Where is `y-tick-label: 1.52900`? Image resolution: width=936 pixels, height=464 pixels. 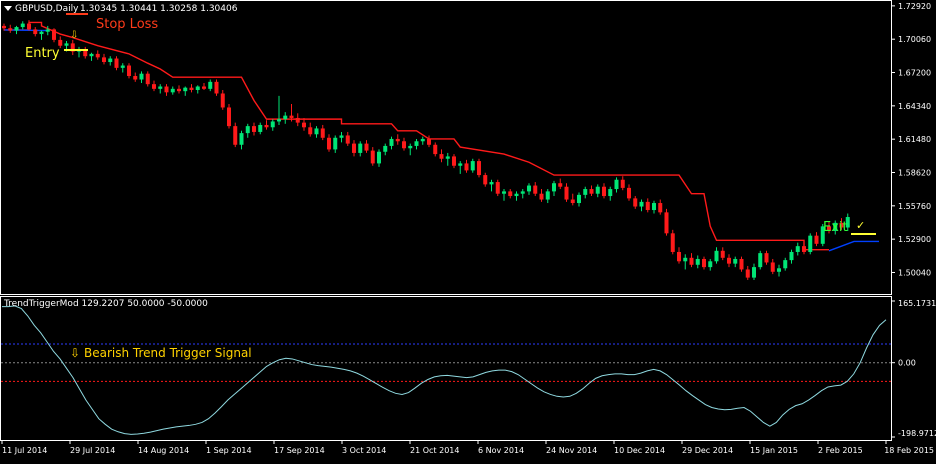
y-tick-label: 1.52900 is located at coordinates (914, 239).